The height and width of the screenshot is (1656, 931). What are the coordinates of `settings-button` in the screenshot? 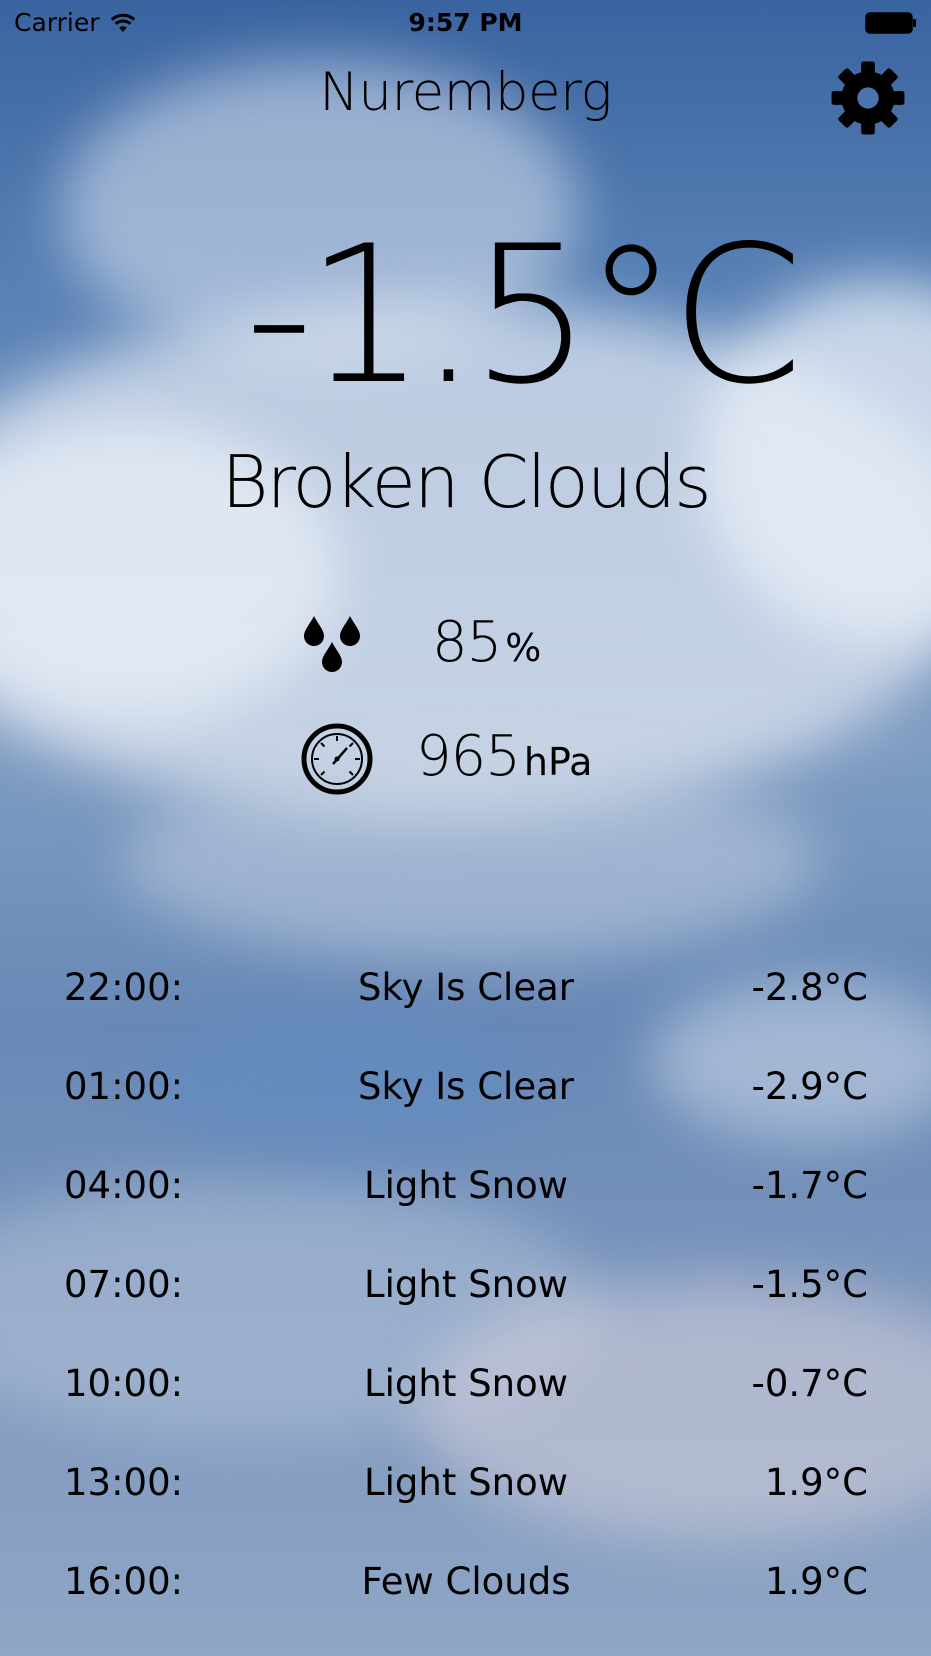 It's located at (868, 98).